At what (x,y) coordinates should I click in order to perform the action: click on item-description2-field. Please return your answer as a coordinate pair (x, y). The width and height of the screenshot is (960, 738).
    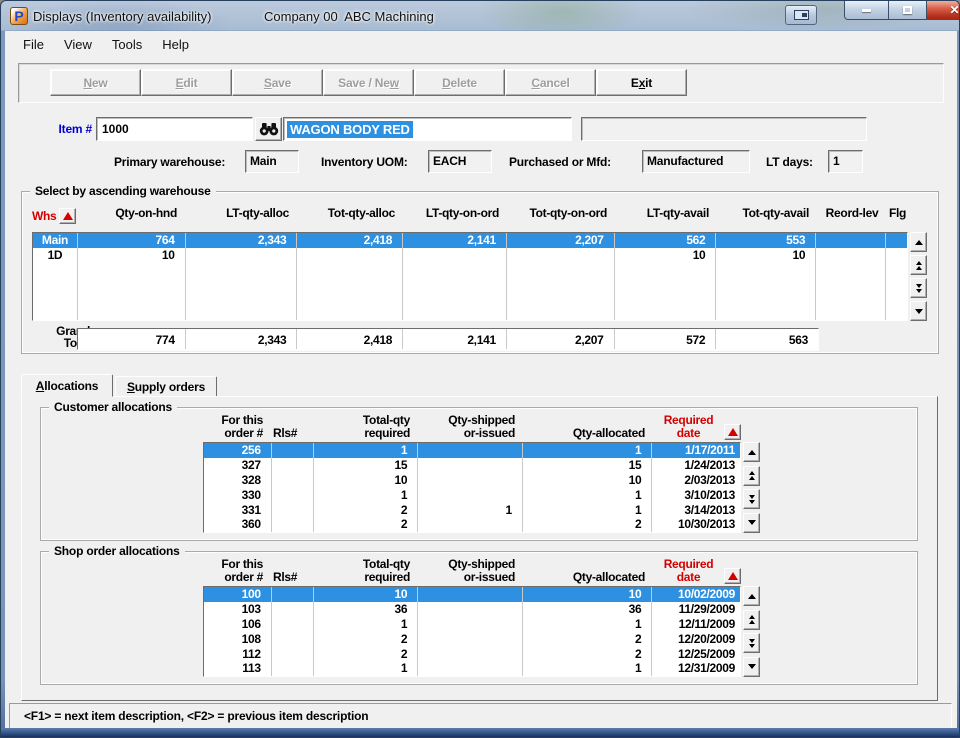
    Looking at the image, I should click on (724, 129).